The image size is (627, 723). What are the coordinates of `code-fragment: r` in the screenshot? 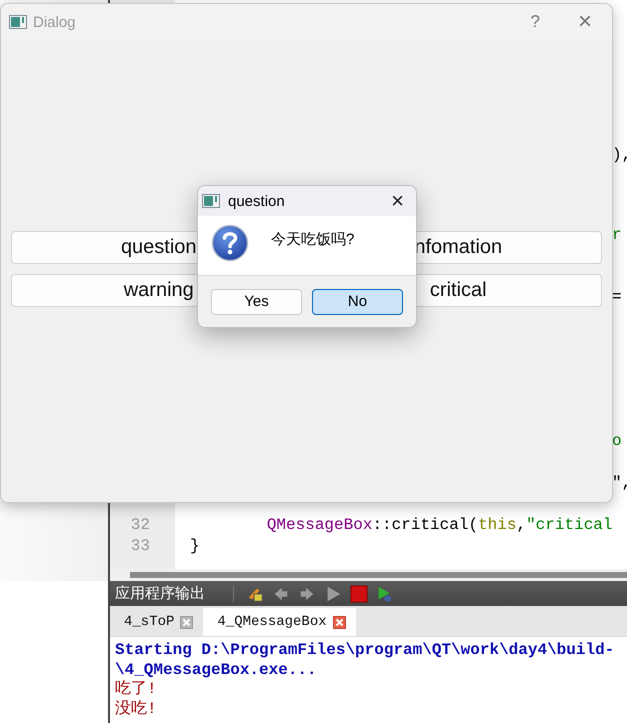 It's located at (617, 235).